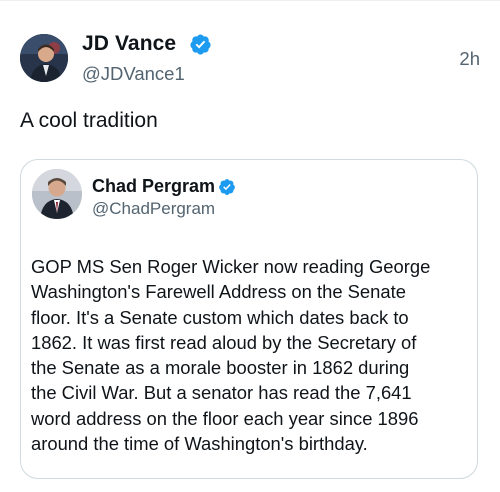 The width and height of the screenshot is (500, 492). I want to click on quoted-author-name: Chad Pergram, so click(153, 186).